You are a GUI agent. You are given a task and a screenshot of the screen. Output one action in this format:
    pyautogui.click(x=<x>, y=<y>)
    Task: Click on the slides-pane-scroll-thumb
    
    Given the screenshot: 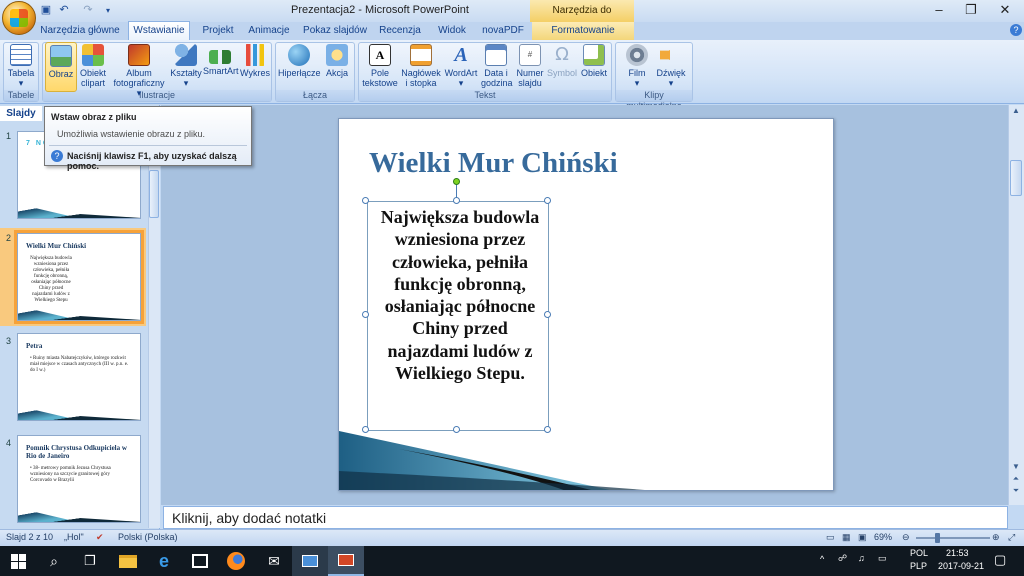 What is the action you would take?
    pyautogui.click(x=154, y=194)
    